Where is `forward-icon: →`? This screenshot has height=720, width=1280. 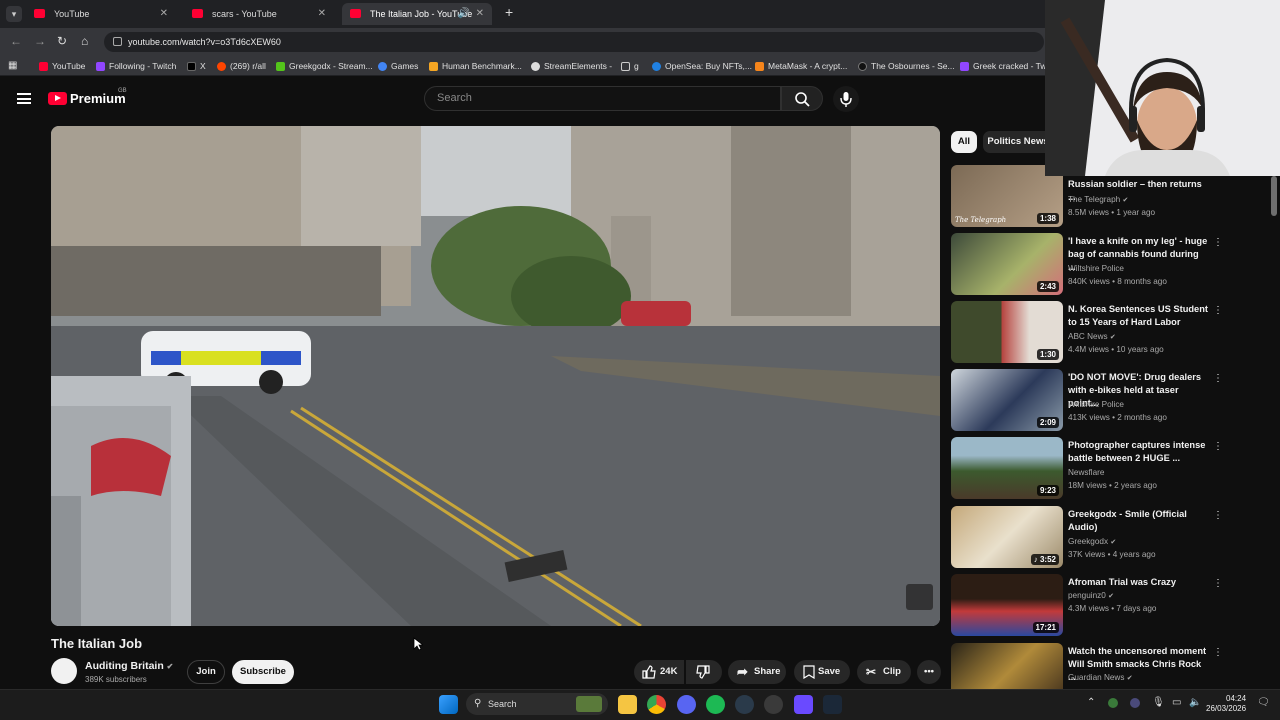
forward-icon: → is located at coordinates (40, 41).